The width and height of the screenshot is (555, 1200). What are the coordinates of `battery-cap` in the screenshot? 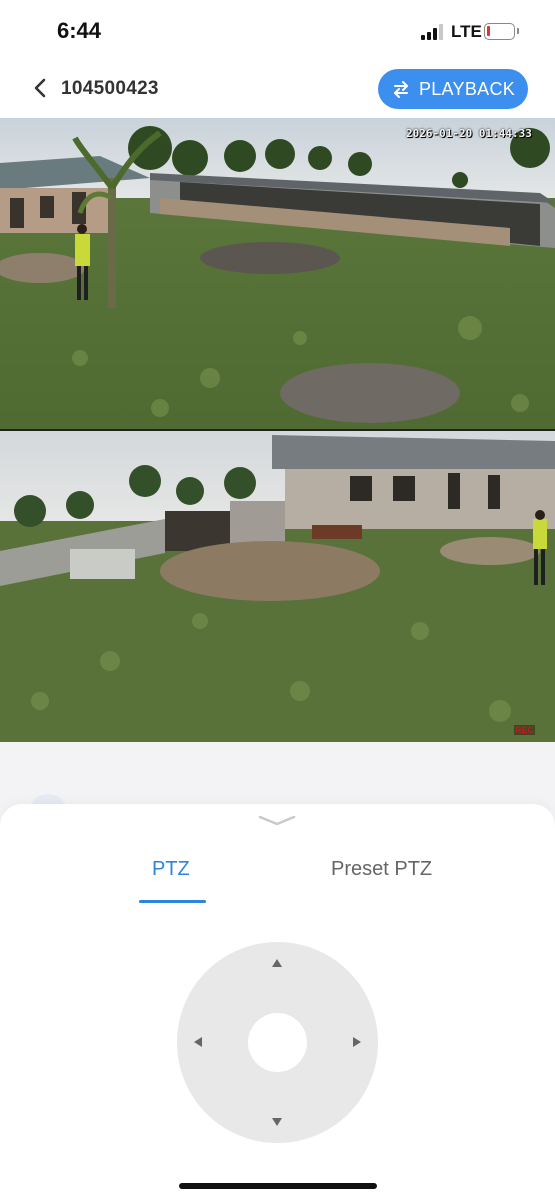 It's located at (518, 31).